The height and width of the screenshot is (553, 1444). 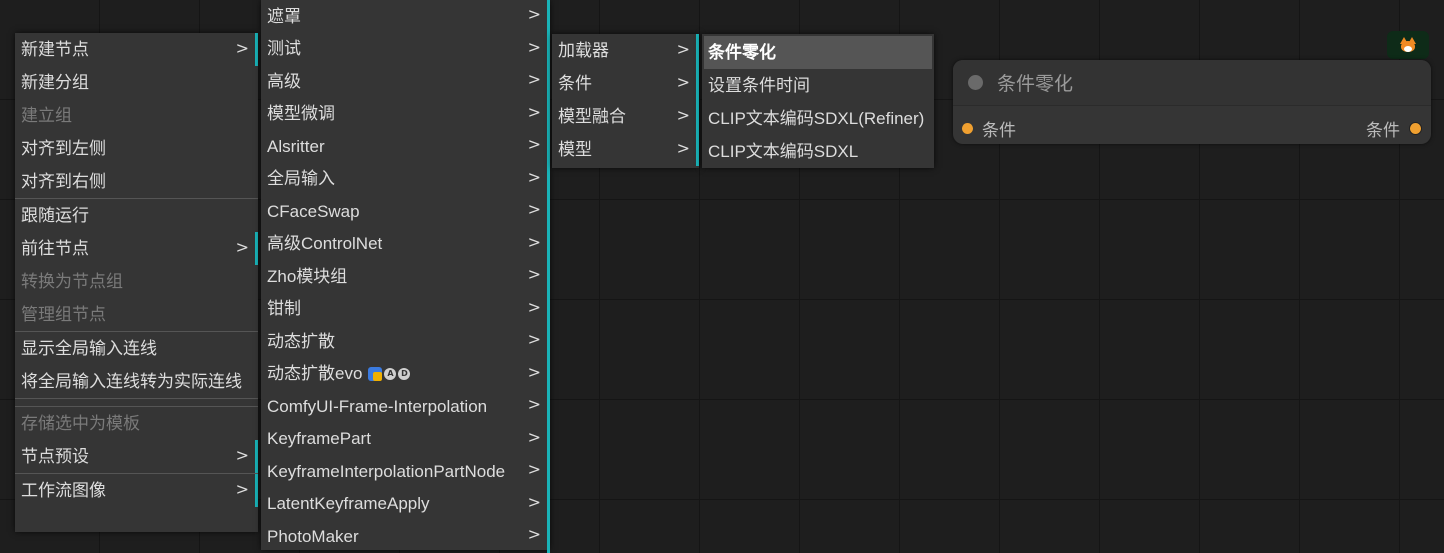 I want to click on category-zho-modules: Zho模块组 >, so click(x=405, y=276).